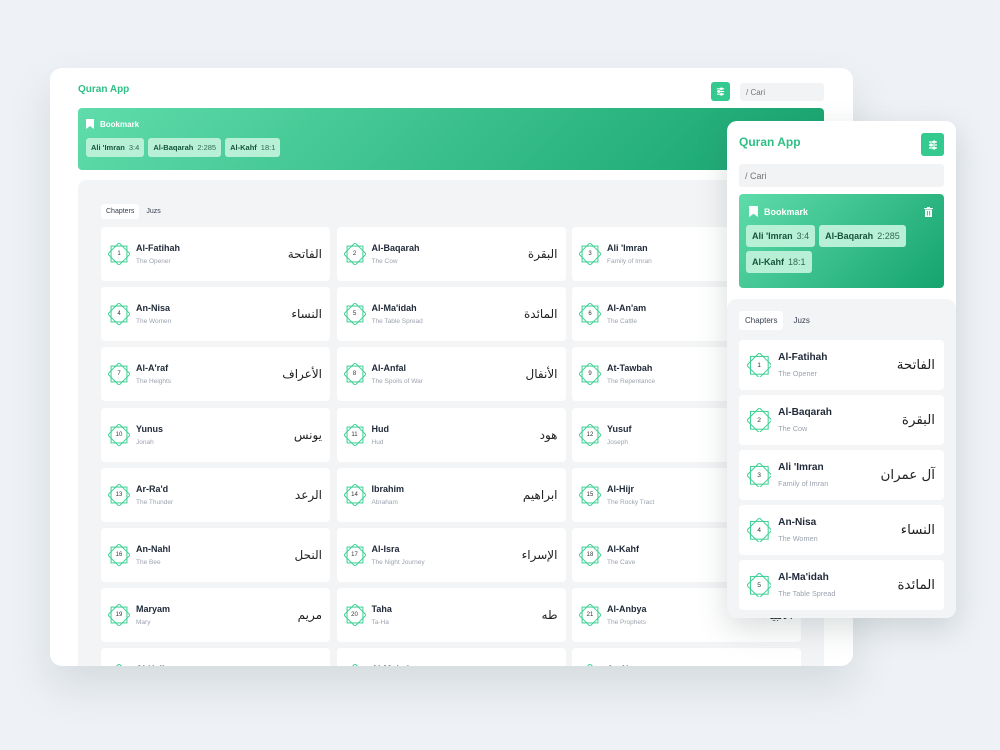 The image size is (1000, 750). Describe the element at coordinates (590, 555) in the screenshot. I see `chapter-number-badge: 18` at that location.